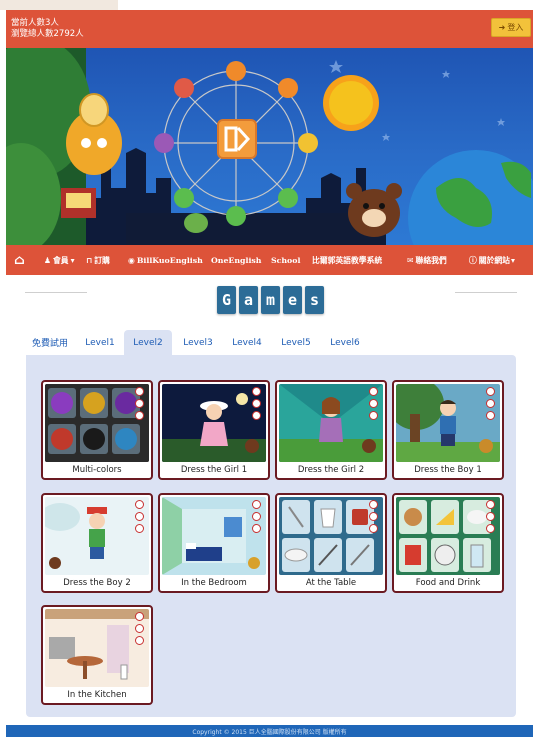 The width and height of the screenshot is (533, 737). I want to click on games-letter: m, so click(270, 300).